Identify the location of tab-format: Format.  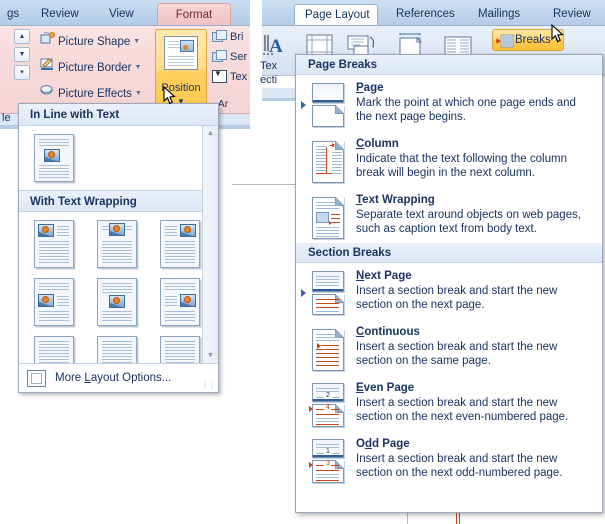
(194, 14).